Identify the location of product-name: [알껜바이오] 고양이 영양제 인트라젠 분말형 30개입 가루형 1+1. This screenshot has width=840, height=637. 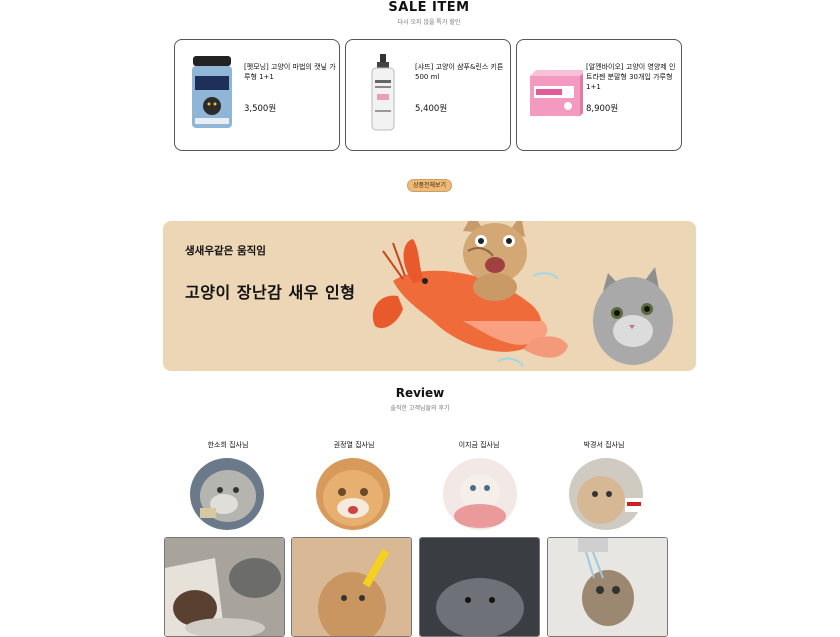
(631, 77).